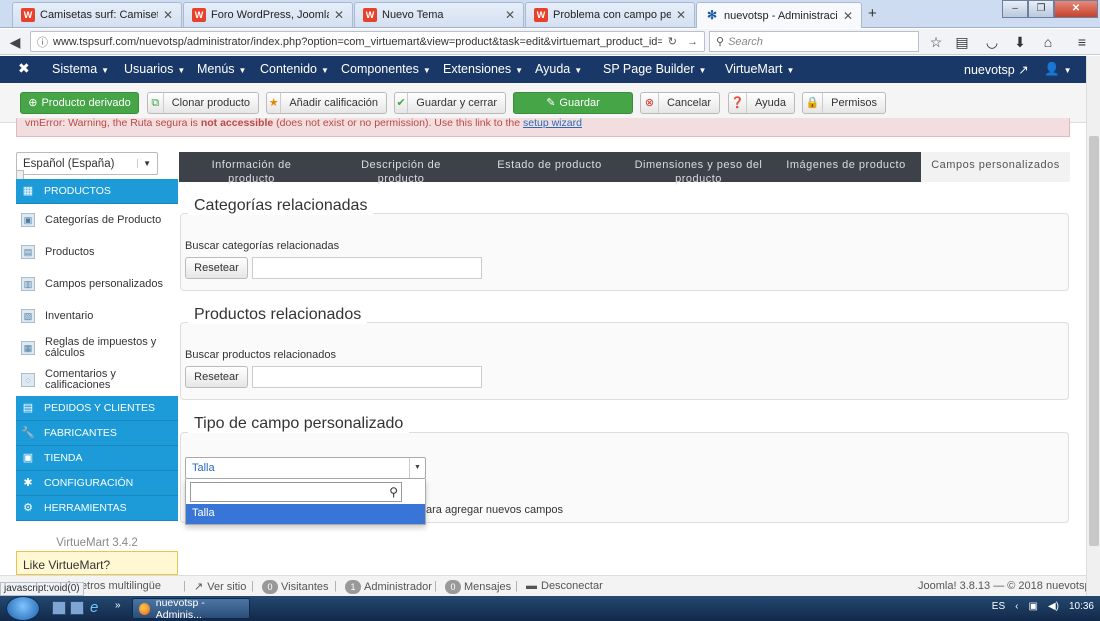 Image resolution: width=1100 pixels, height=621 pixels. Describe the element at coordinates (216, 268) in the screenshot. I see `reset-categories-button: Resetear` at that location.